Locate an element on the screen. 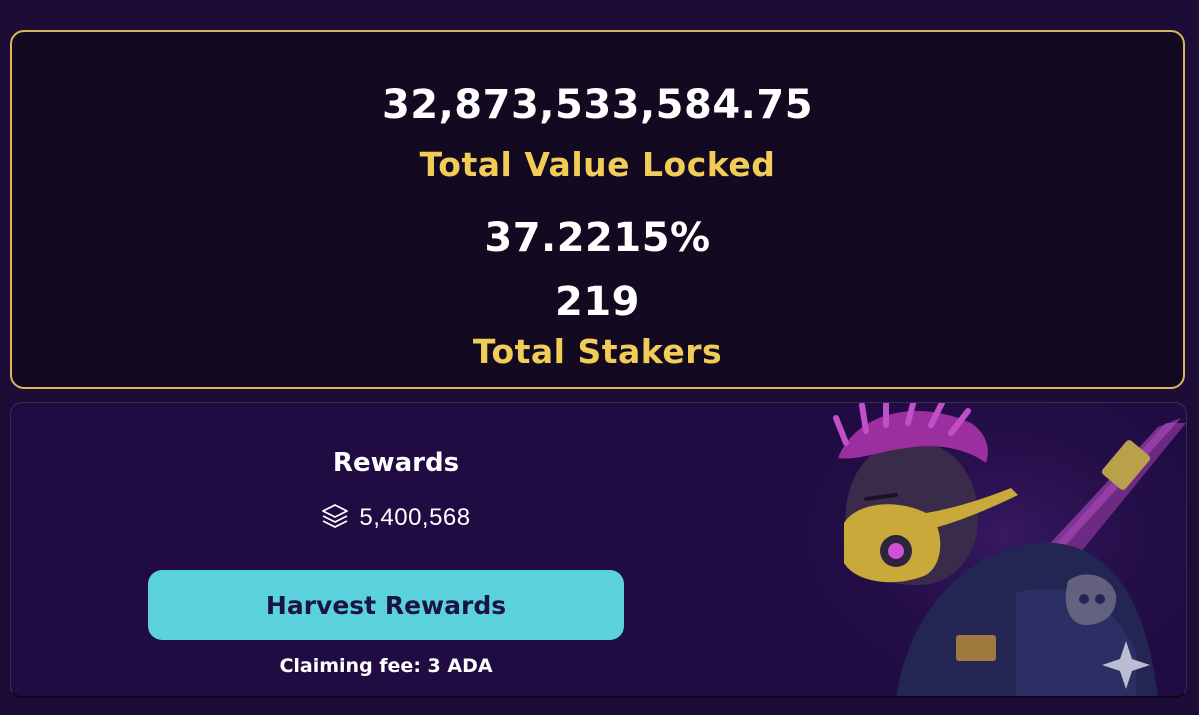 The width and height of the screenshot is (1199, 715). rewards-amount-row: 5,400,568 is located at coordinates (396, 518).